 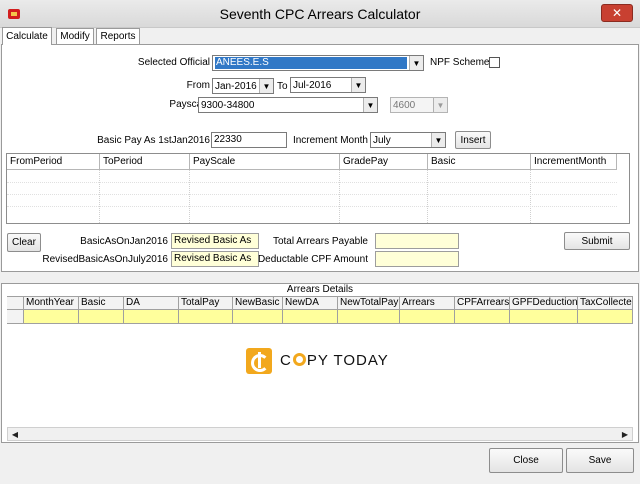 I want to click on from-label: From, so click(x=198, y=85).